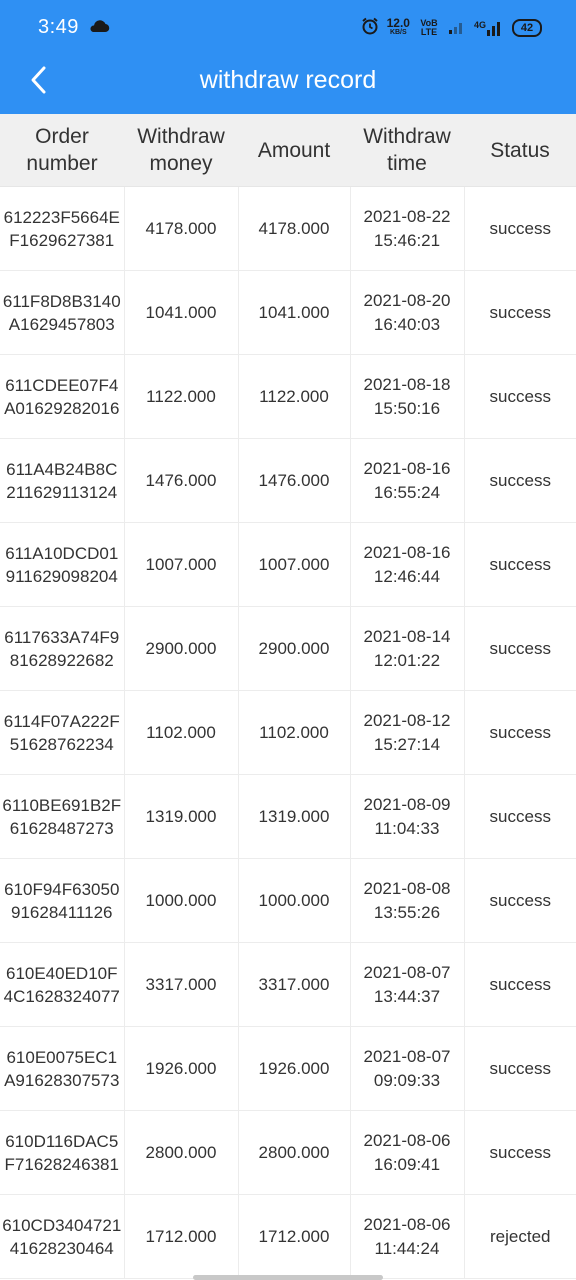 Image resolution: width=576 pixels, height=1280 pixels. I want to click on withdraw-time: 2021-08-08 13:55:26, so click(407, 900).